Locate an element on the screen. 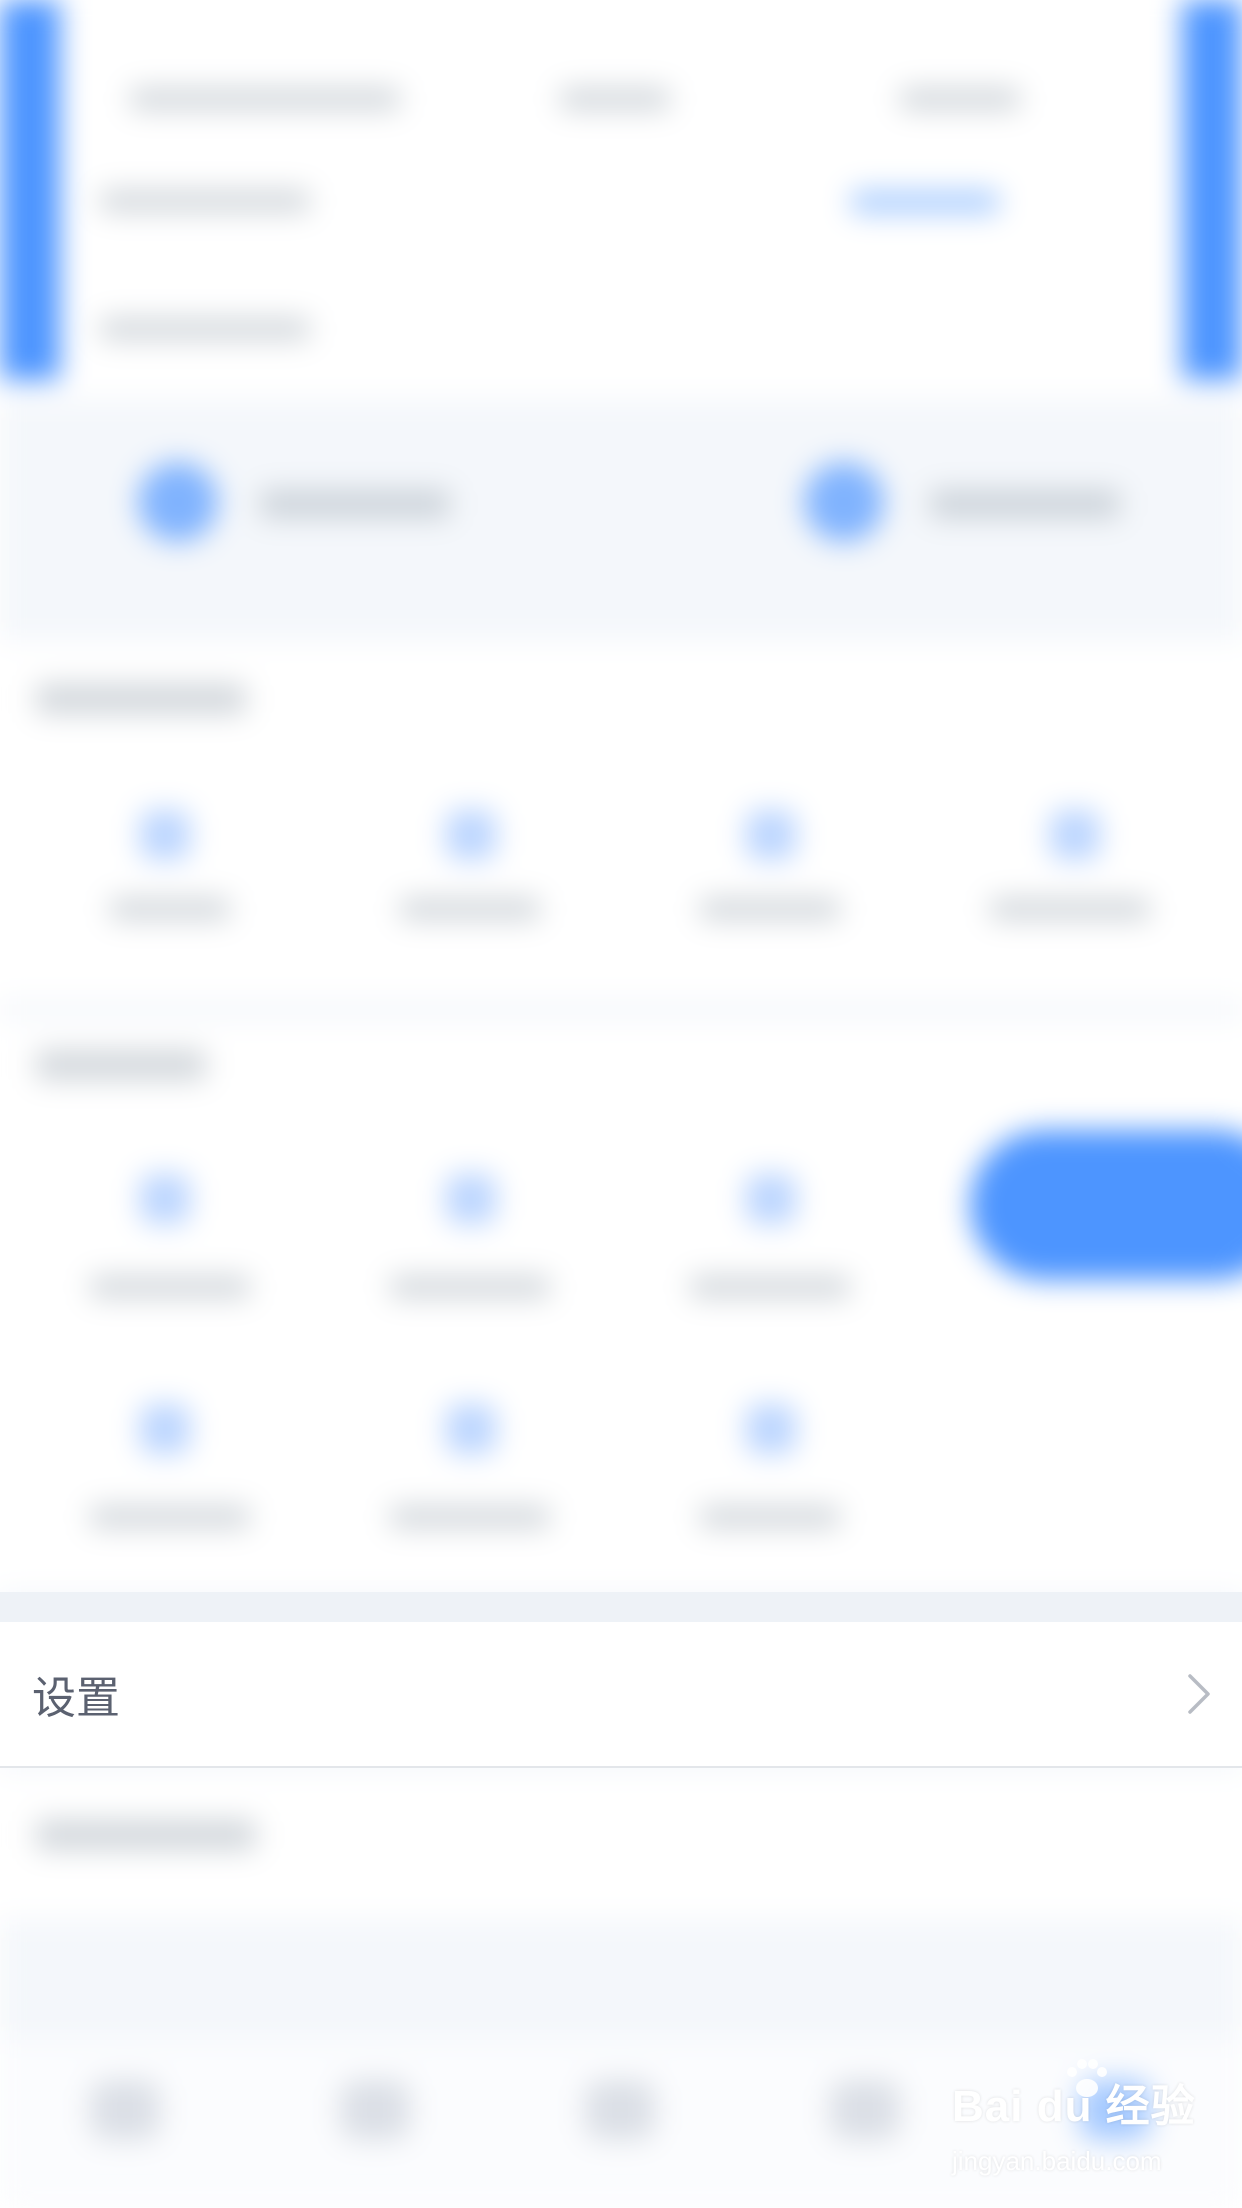  settings-label: 设置 is located at coordinates (76, 1698).